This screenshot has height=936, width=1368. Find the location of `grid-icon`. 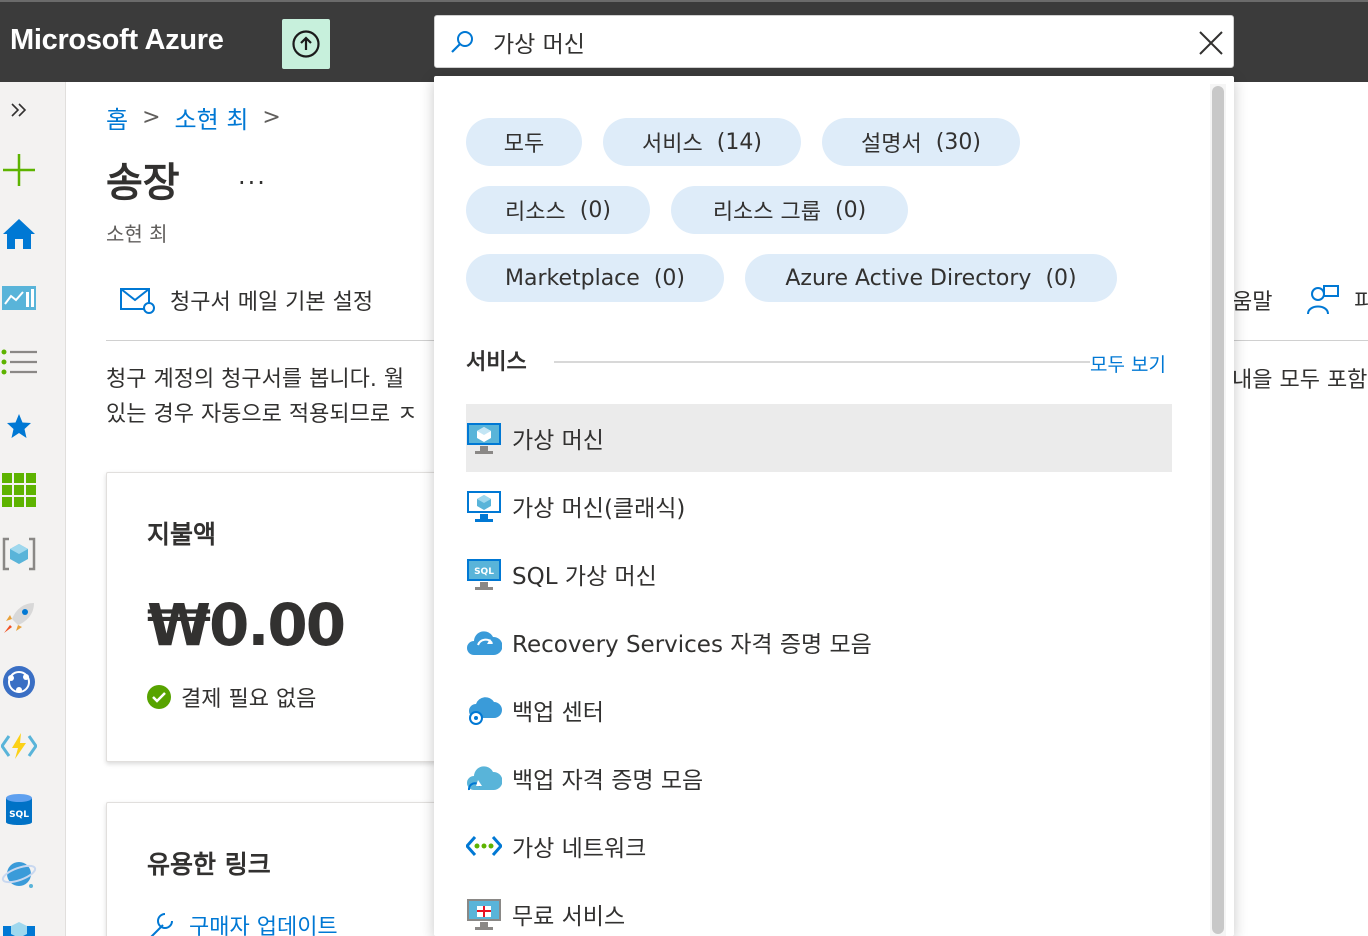

grid-icon is located at coordinates (19, 490).